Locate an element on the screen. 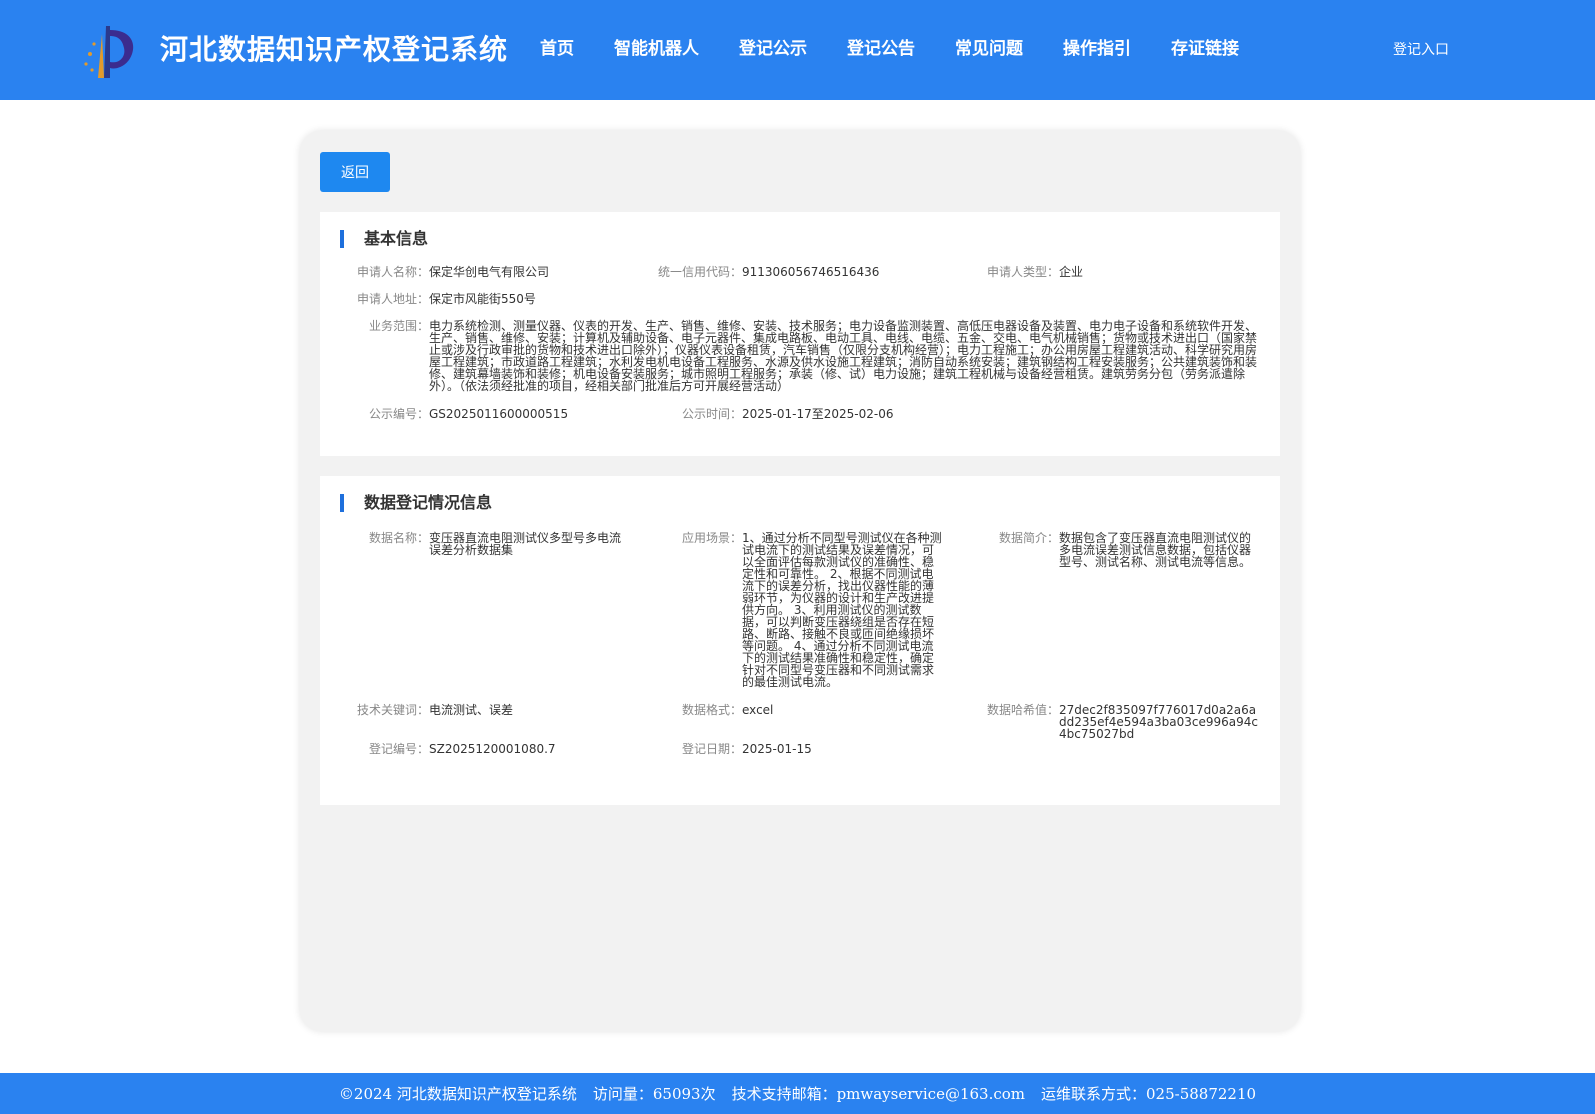 This screenshot has width=1595, height=1114. field-label: 申请人名称： is located at coordinates (392, 272).